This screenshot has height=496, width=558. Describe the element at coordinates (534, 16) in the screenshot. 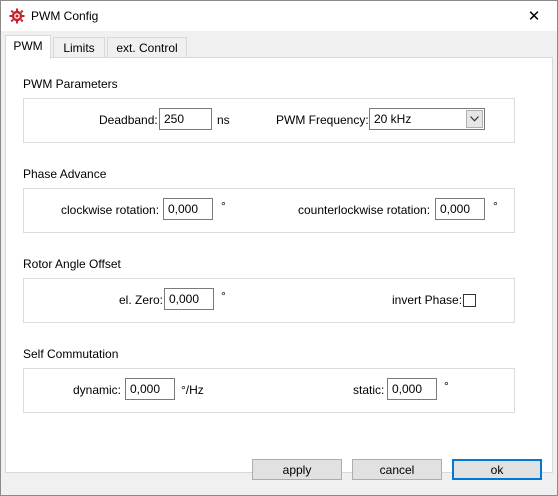

I see `close-button: ✕` at that location.